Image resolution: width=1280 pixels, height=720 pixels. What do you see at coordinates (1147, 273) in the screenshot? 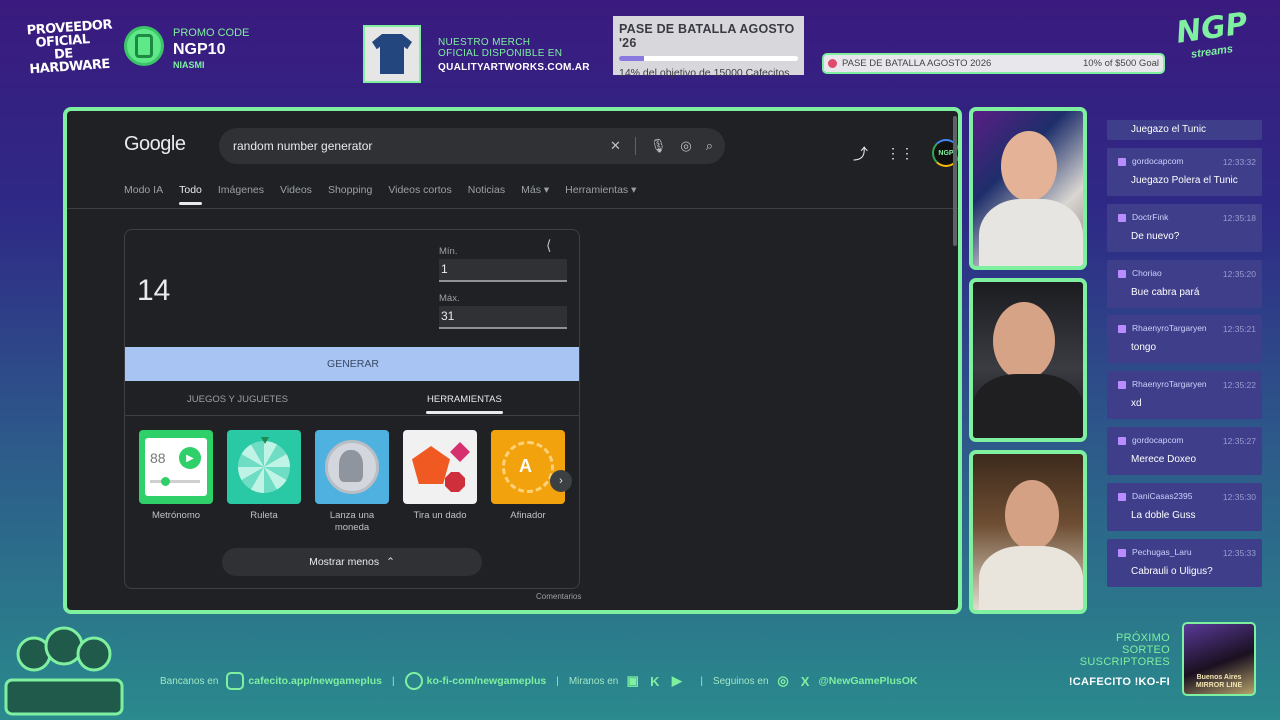
I see `chat-username: Choriao` at bounding box center [1147, 273].